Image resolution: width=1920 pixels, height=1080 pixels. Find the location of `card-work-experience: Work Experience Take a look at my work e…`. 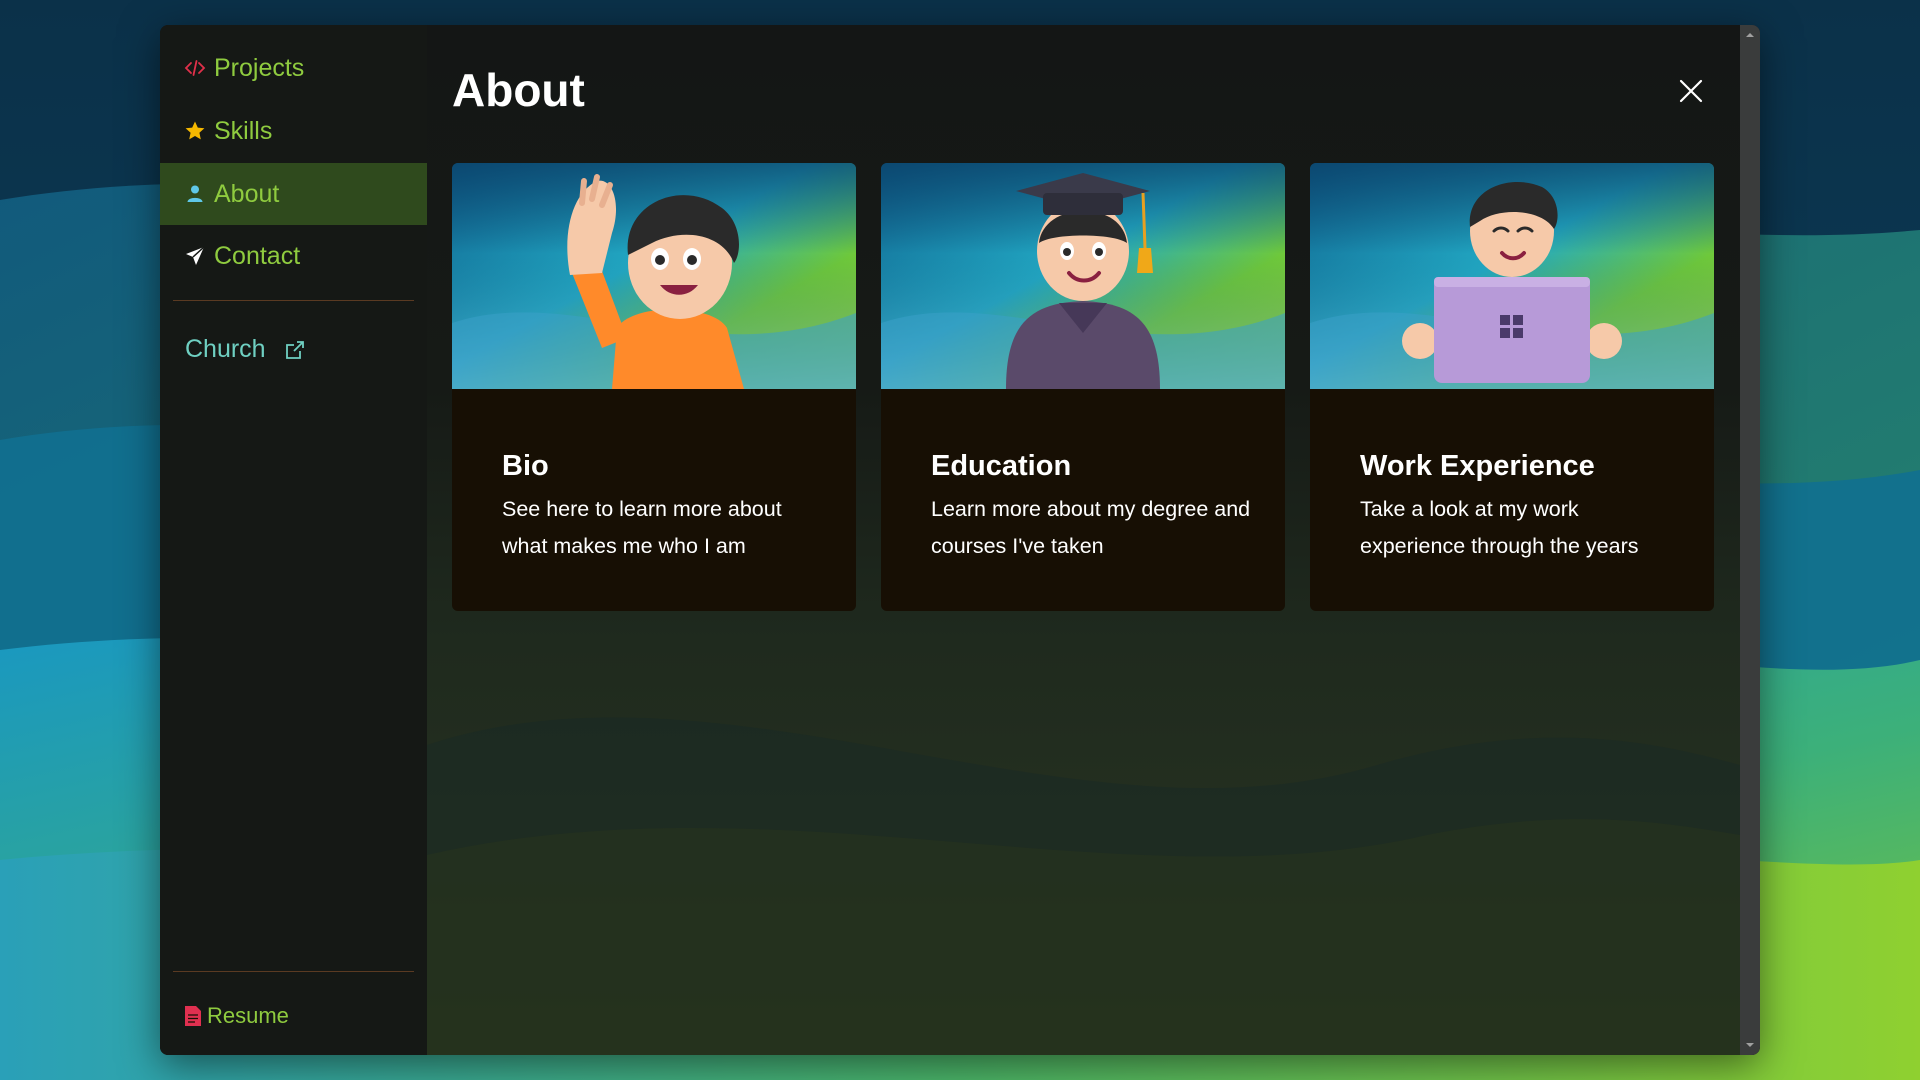

card-work-experience: Work Experience Take a look at my work e… is located at coordinates (1512, 387).